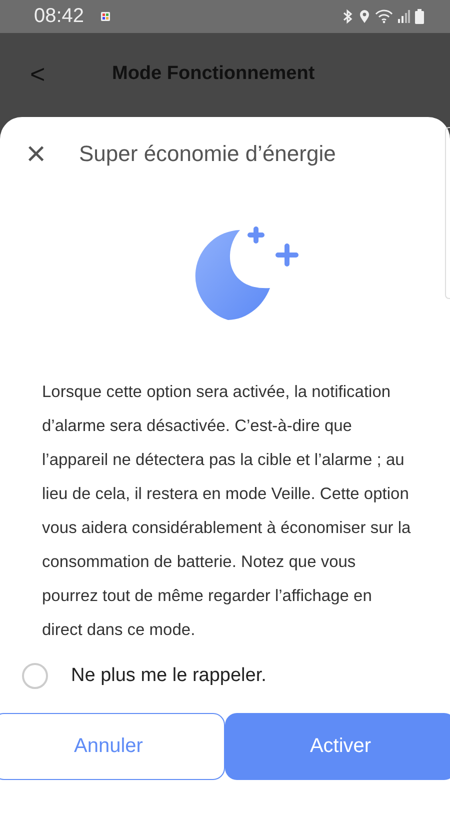 This screenshot has width=450, height=839. What do you see at coordinates (38, 74) in the screenshot?
I see `back-button: <` at bounding box center [38, 74].